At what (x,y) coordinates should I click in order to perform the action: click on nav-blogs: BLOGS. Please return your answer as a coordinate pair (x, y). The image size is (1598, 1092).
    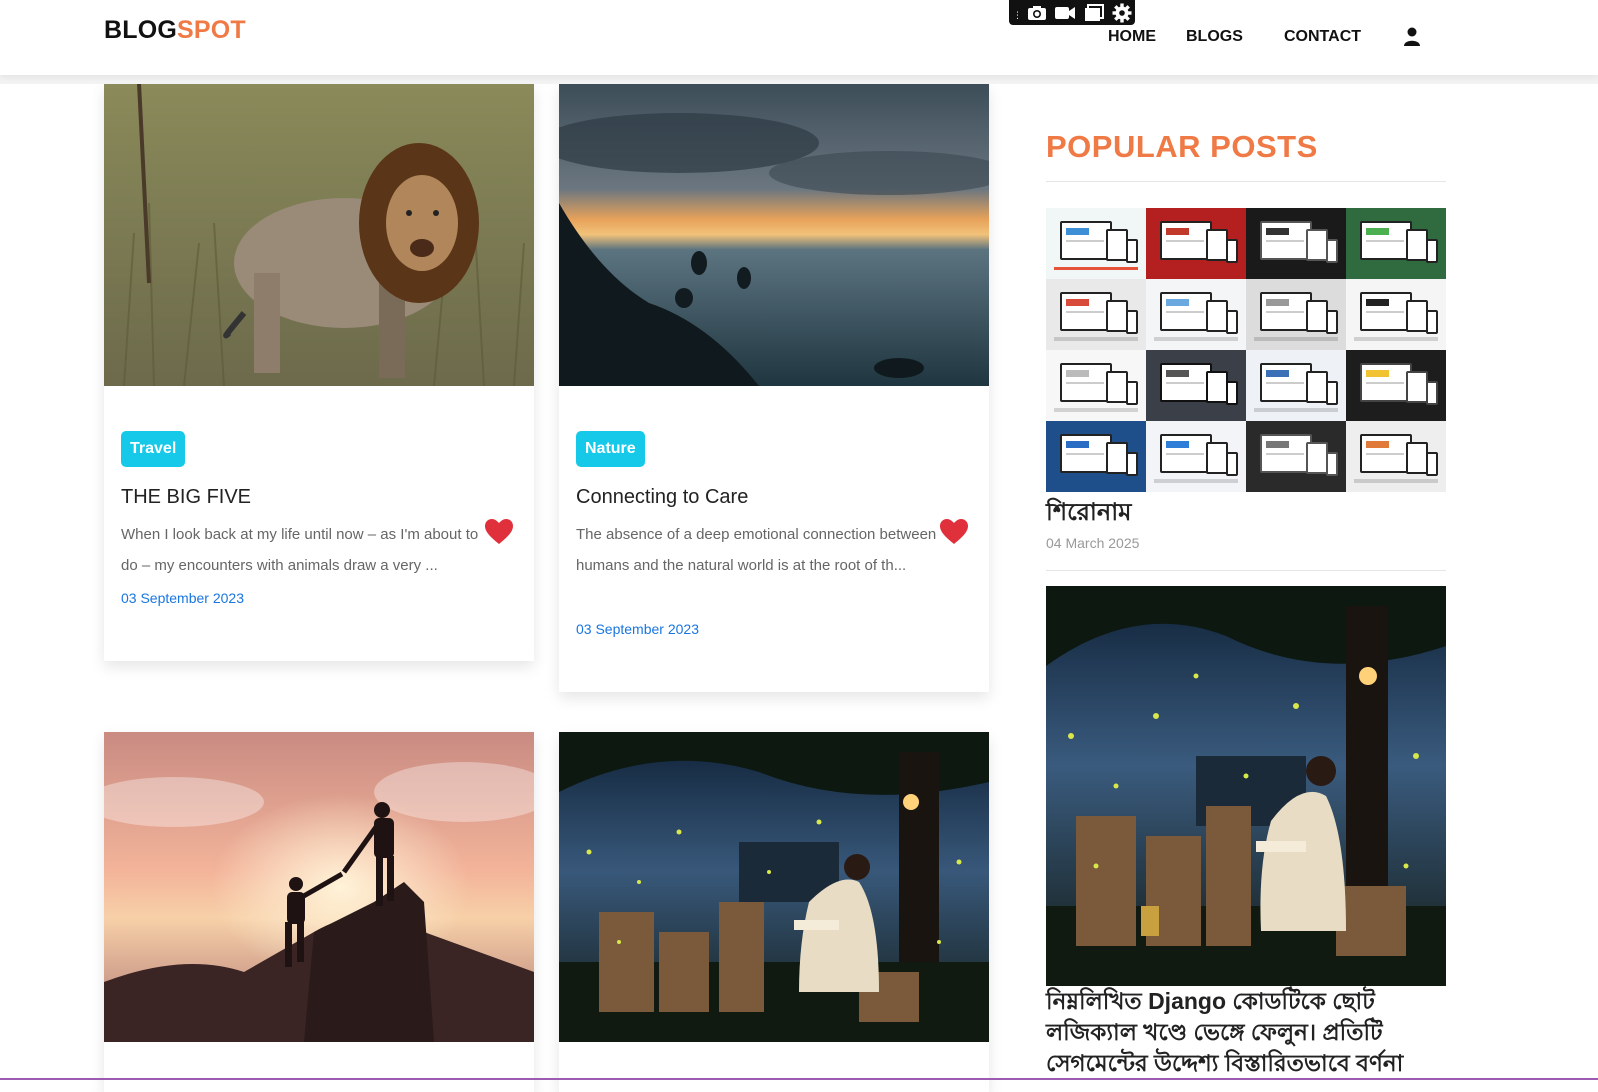
    Looking at the image, I should click on (1214, 37).